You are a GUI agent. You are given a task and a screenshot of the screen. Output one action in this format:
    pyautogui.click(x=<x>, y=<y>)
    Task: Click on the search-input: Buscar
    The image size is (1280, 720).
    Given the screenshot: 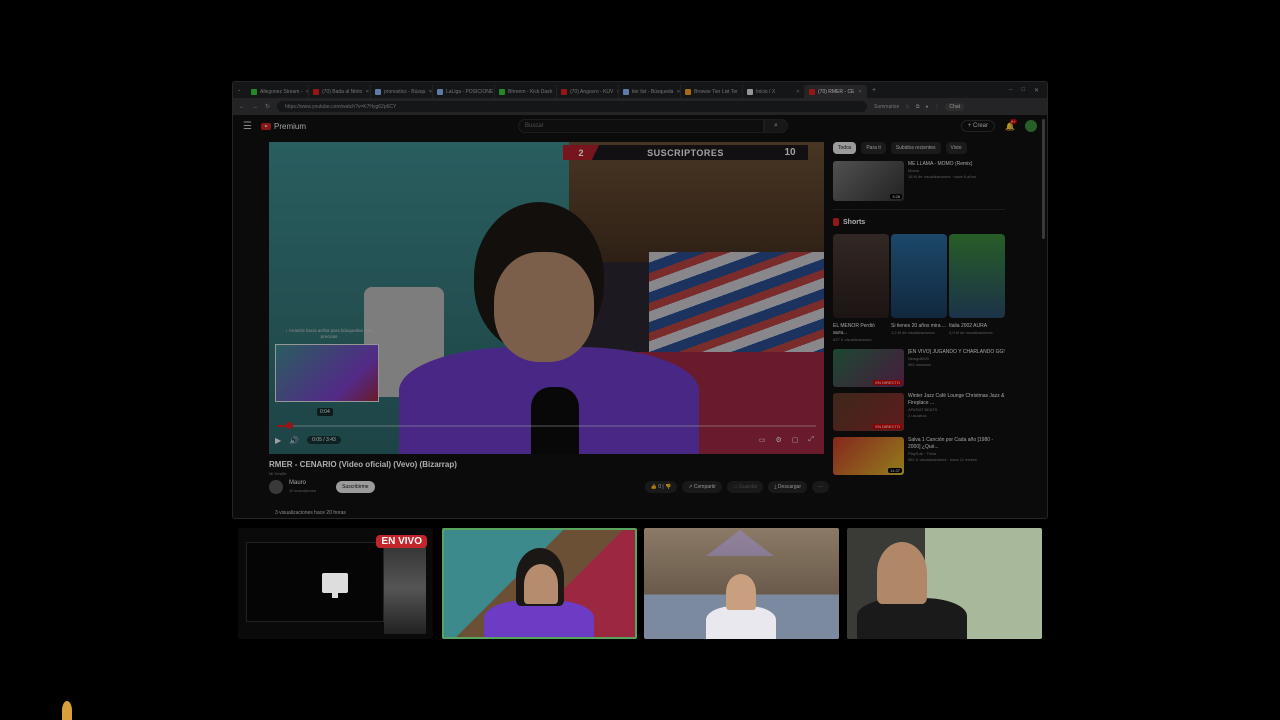 What is the action you would take?
    pyautogui.click(x=641, y=126)
    